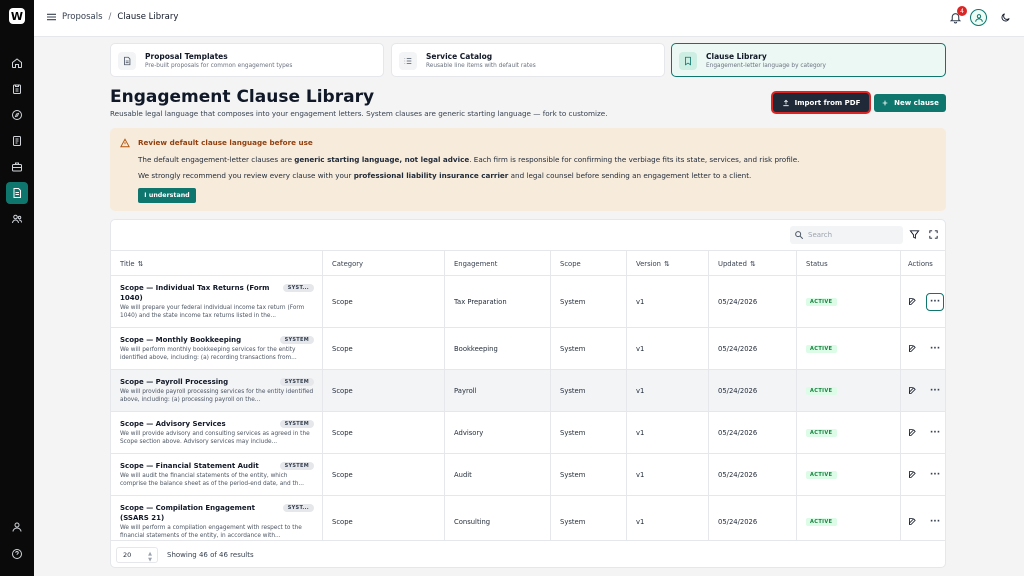 This screenshot has height=576, width=1024. I want to click on search-icon, so click(799, 235).